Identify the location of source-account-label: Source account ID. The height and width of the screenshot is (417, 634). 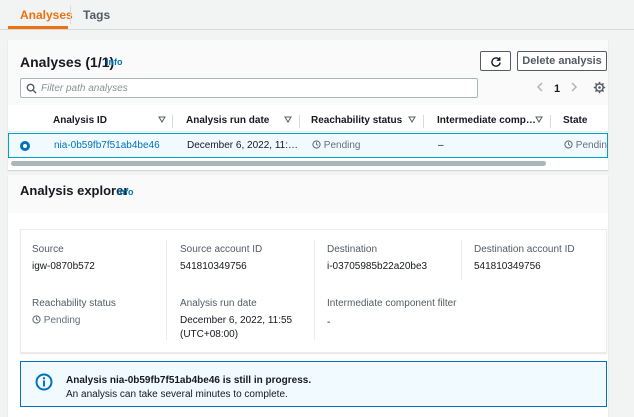
(221, 249).